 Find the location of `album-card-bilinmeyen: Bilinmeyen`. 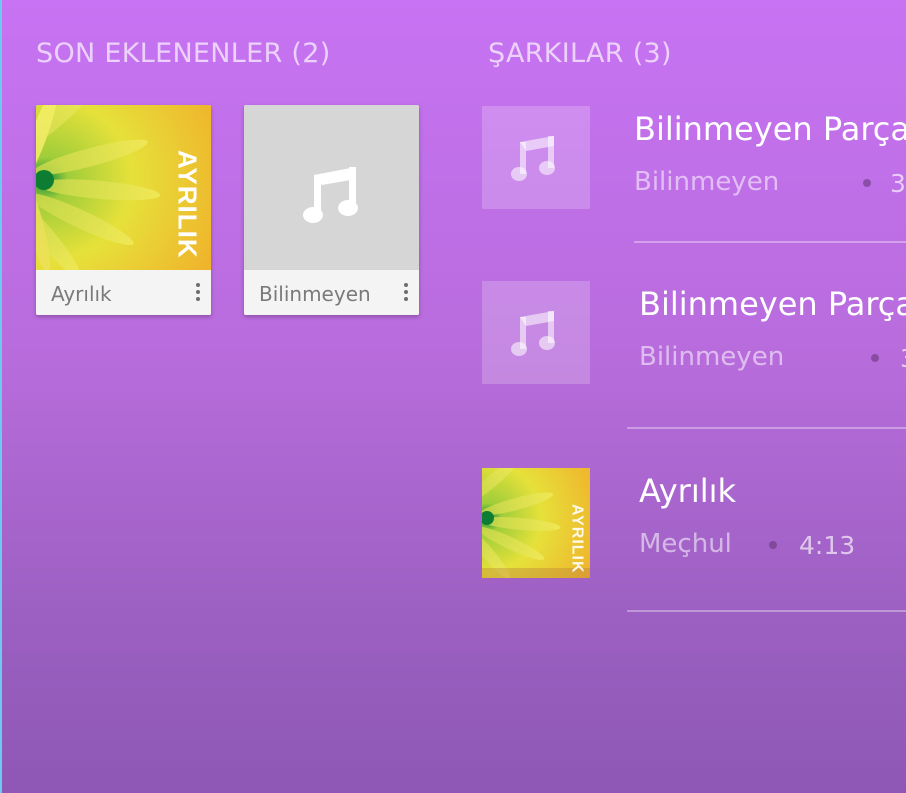

album-card-bilinmeyen: Bilinmeyen is located at coordinates (331, 210).